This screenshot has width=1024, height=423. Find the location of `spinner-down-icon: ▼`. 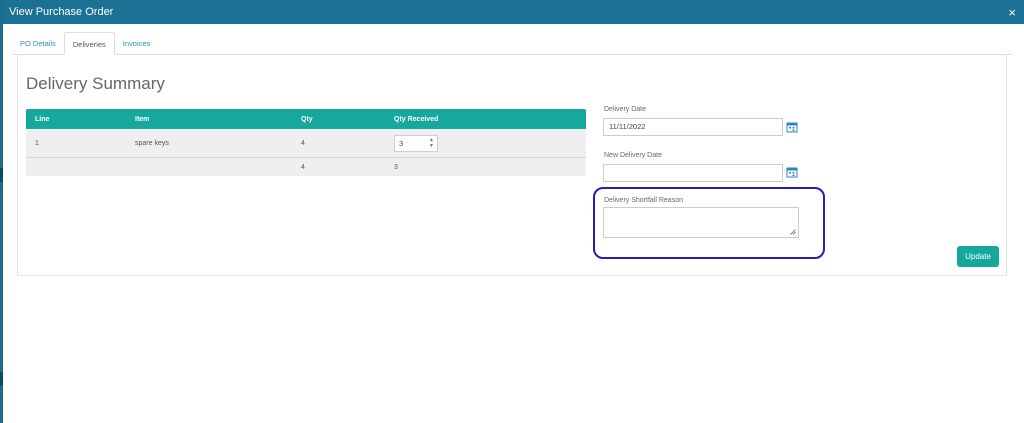

spinner-down-icon: ▼ is located at coordinates (431, 146).